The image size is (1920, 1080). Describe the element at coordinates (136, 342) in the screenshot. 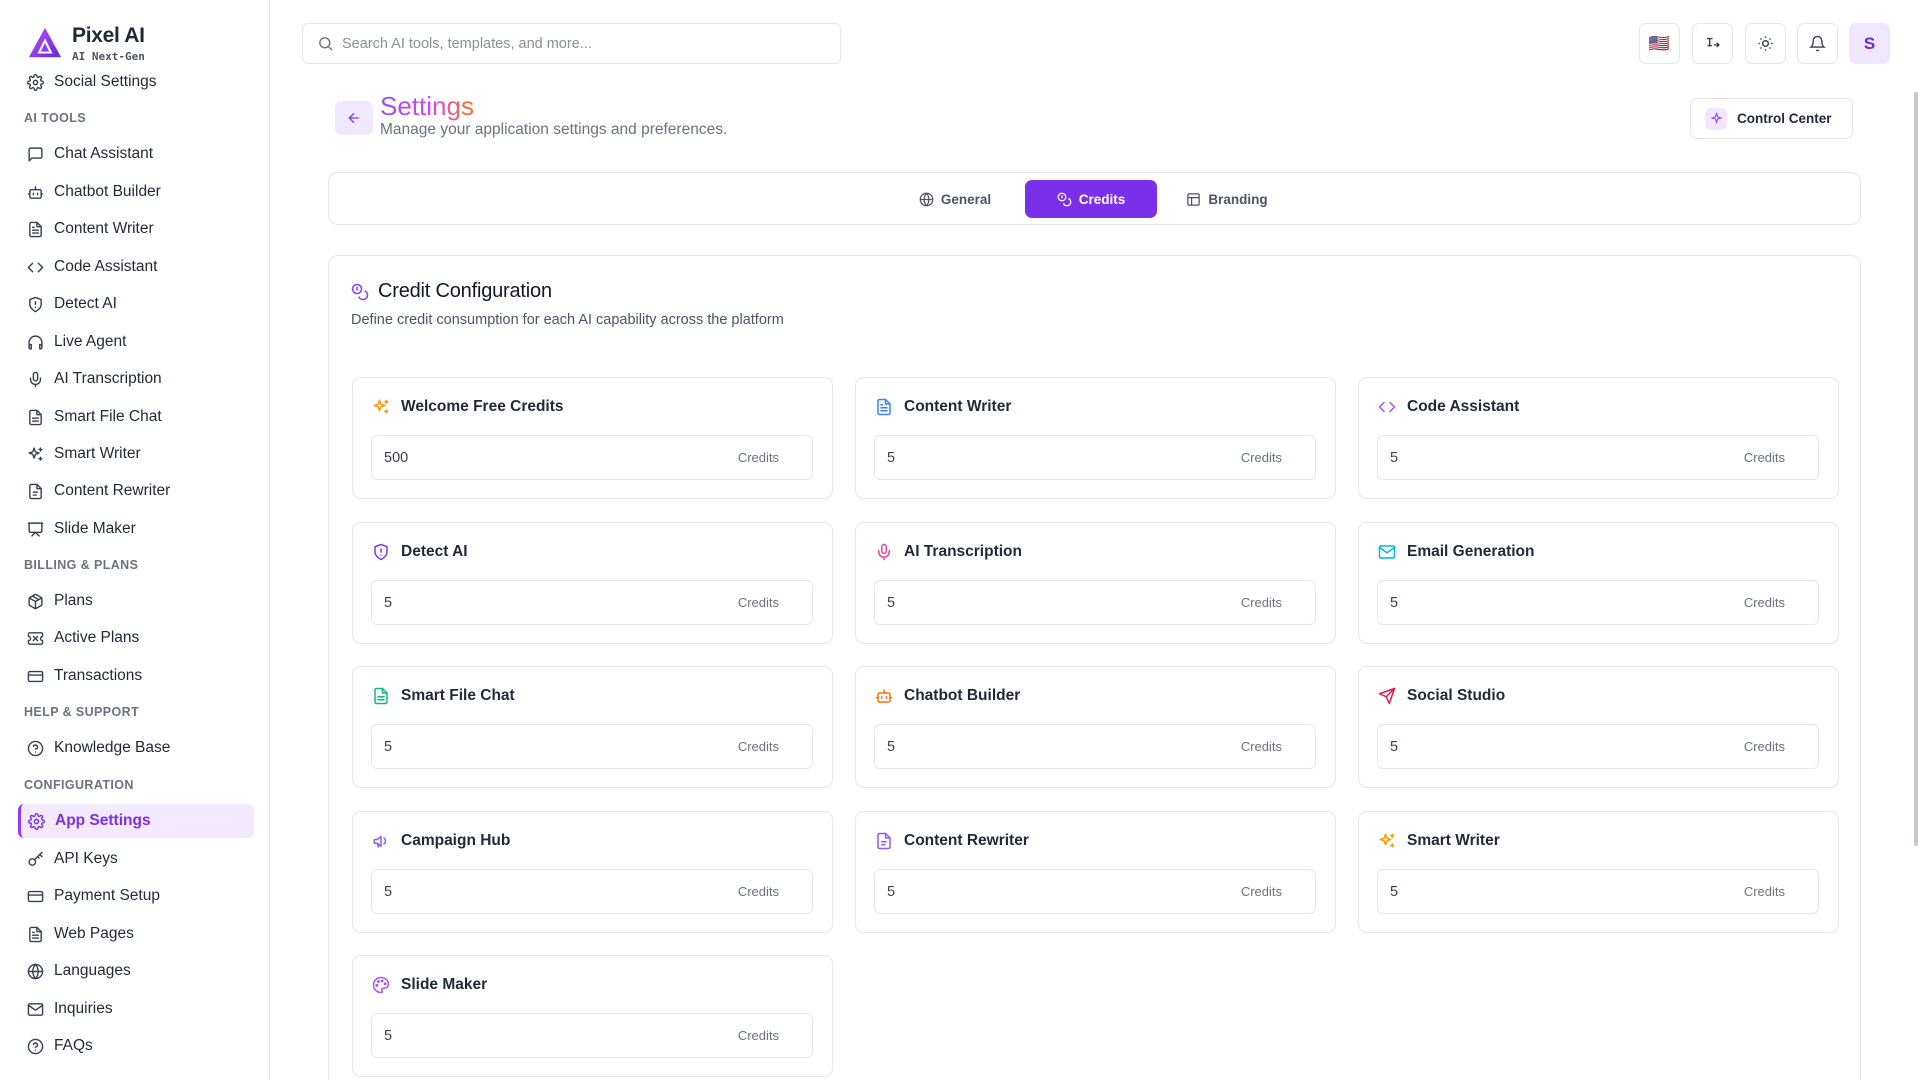

I see `sidebar-item-live-agent: Live Agent` at that location.